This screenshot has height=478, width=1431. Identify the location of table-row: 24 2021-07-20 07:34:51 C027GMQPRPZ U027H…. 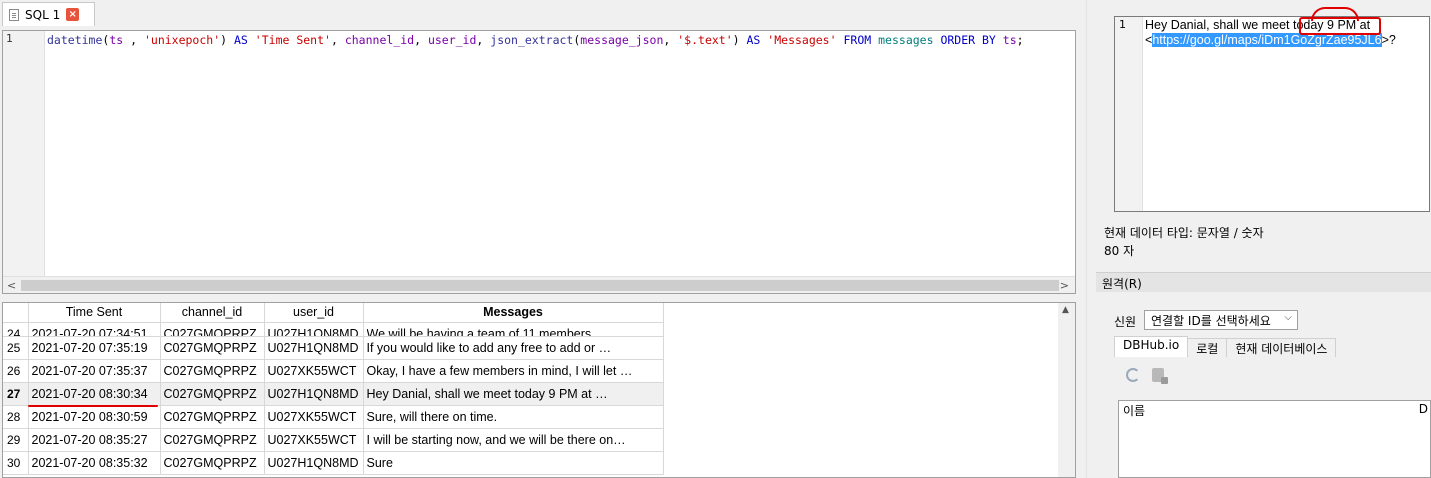
(333, 329).